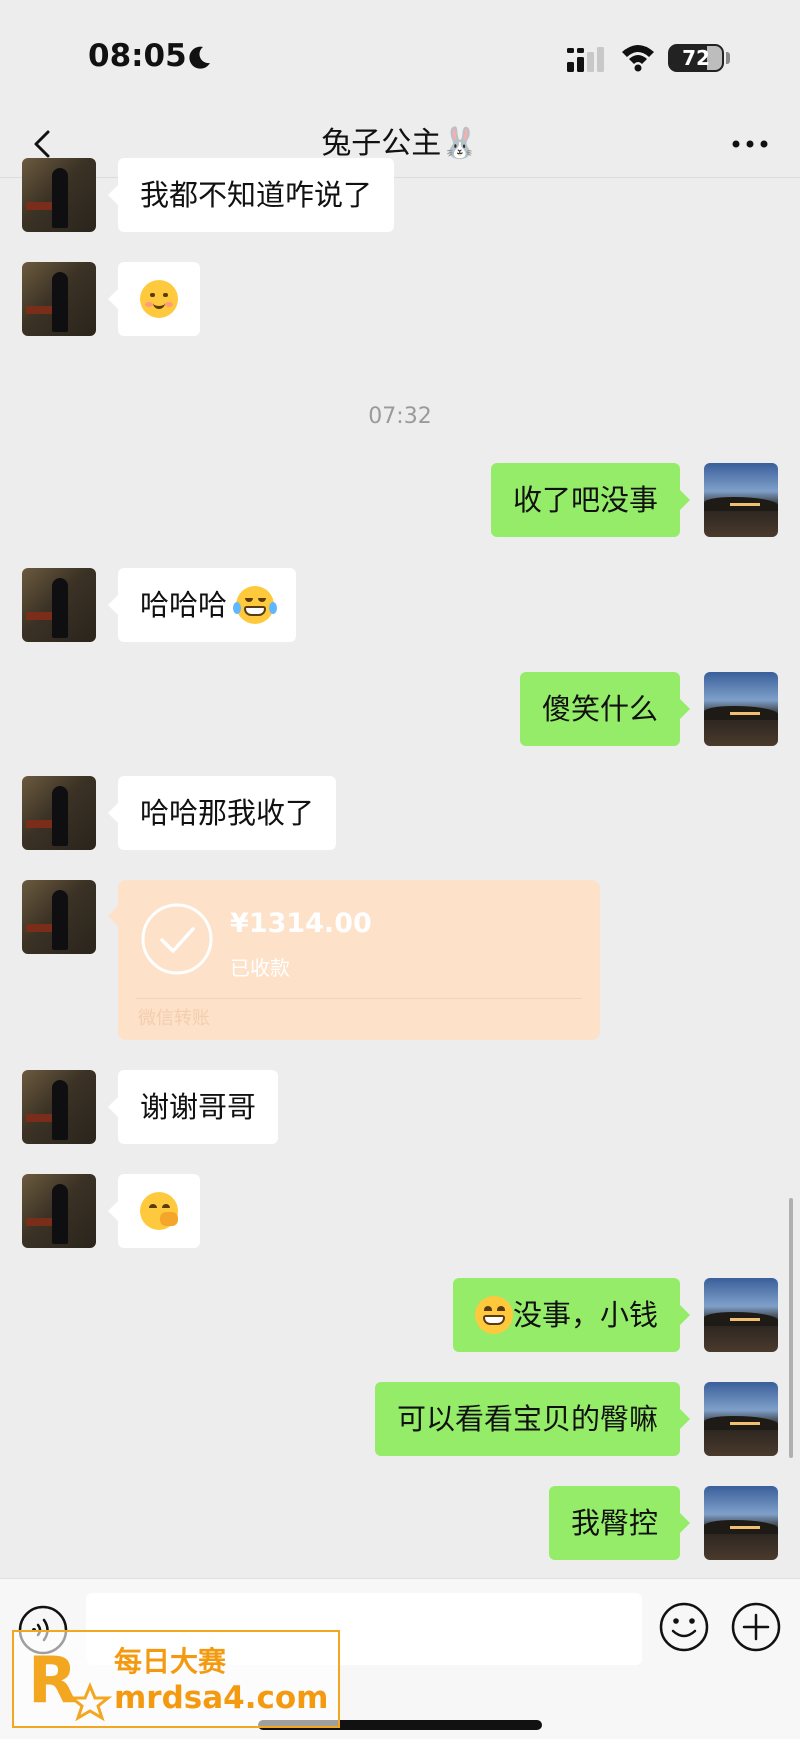  I want to click on plus-icon, so click(756, 1627).